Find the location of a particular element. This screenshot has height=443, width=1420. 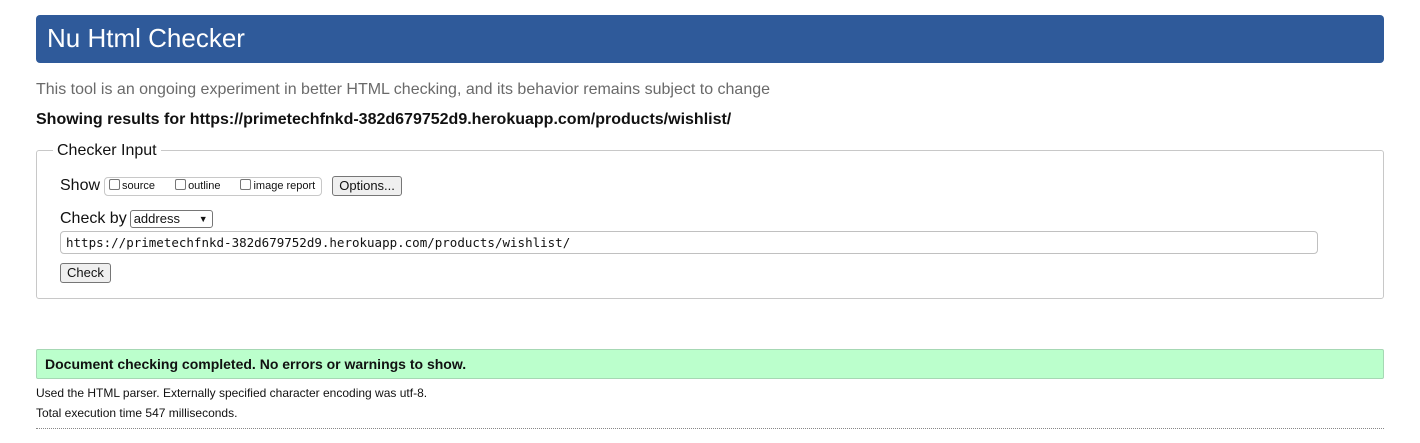

checker-input-legend: Checker Input is located at coordinates (107, 151).